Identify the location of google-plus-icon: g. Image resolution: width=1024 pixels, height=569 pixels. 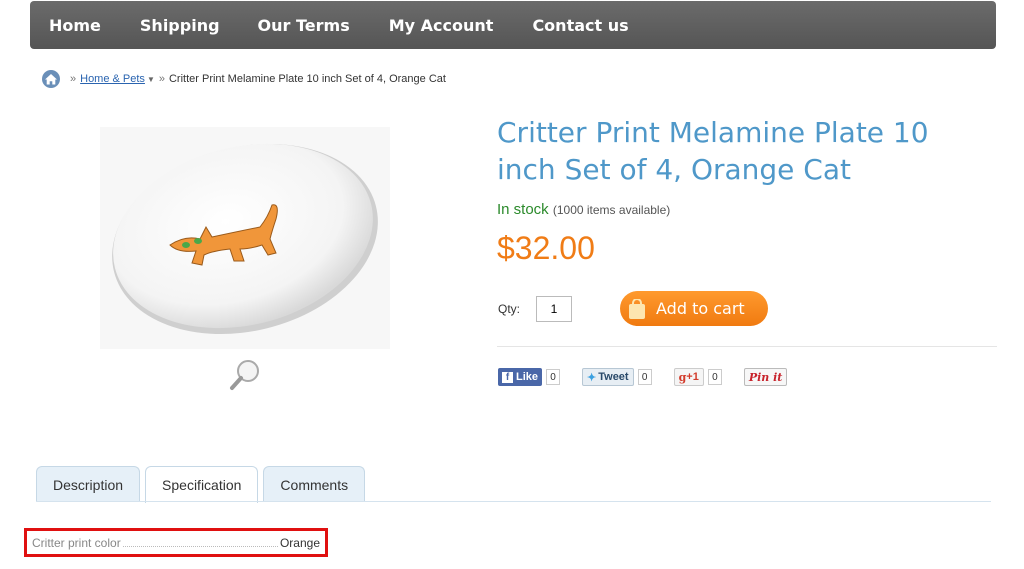
(682, 377).